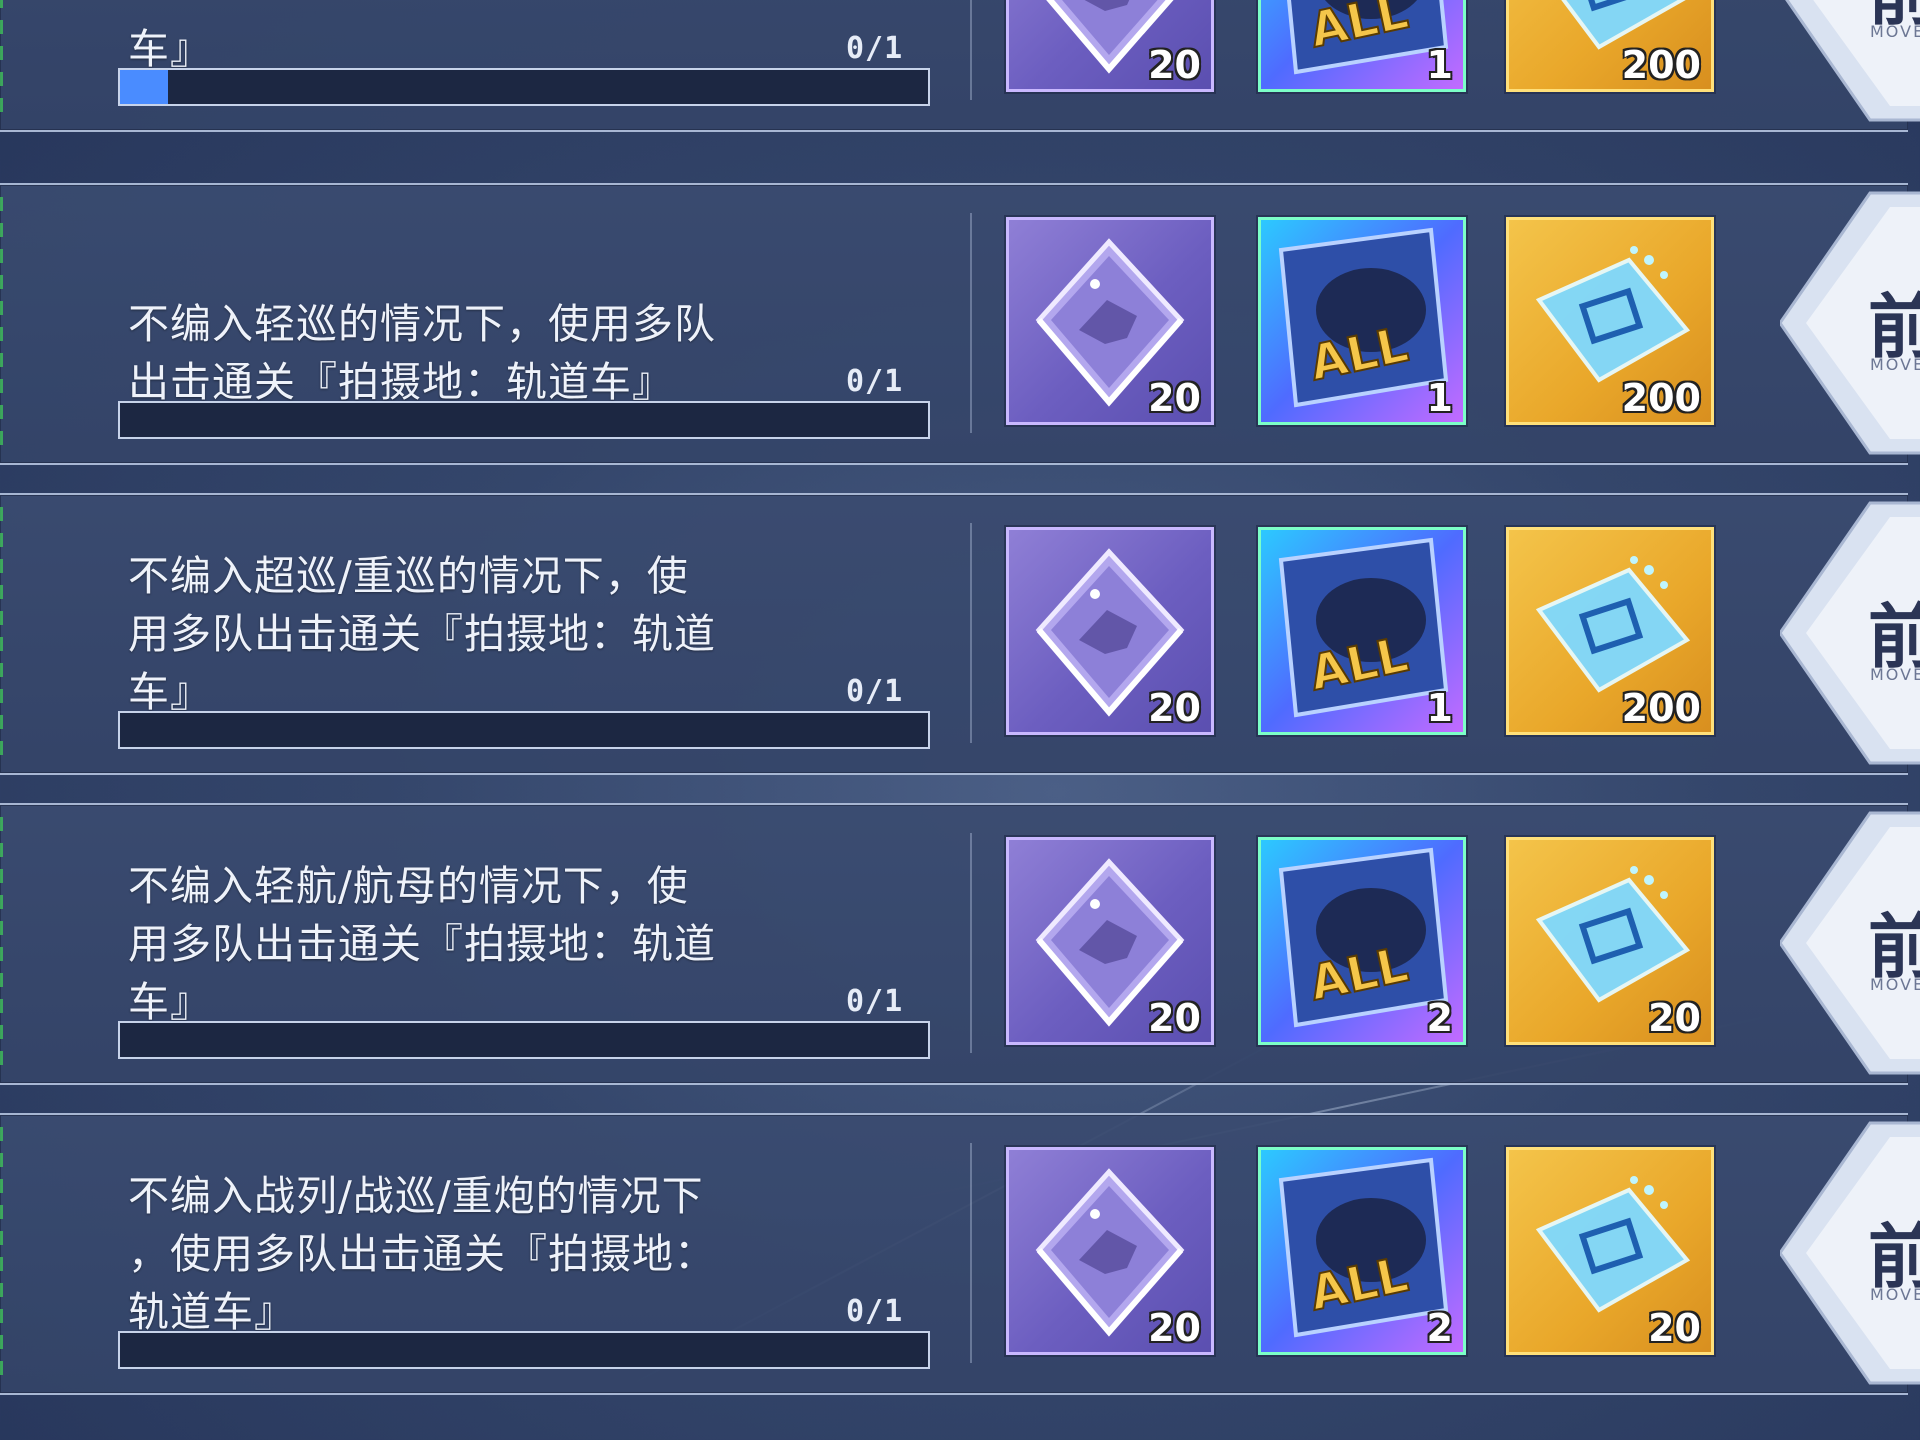 The width and height of the screenshot is (1920, 1440). I want to click on progress-fill, so click(144, 87).